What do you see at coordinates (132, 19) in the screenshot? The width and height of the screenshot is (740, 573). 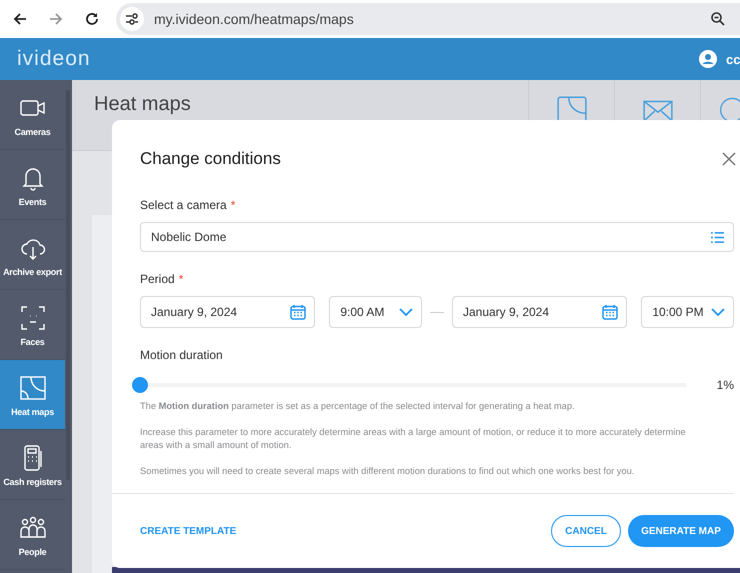 I see `site-settings-icon` at bounding box center [132, 19].